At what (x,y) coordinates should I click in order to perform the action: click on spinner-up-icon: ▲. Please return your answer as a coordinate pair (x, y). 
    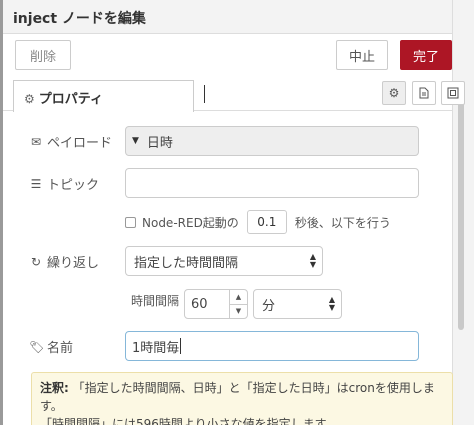
    Looking at the image, I should click on (238, 297).